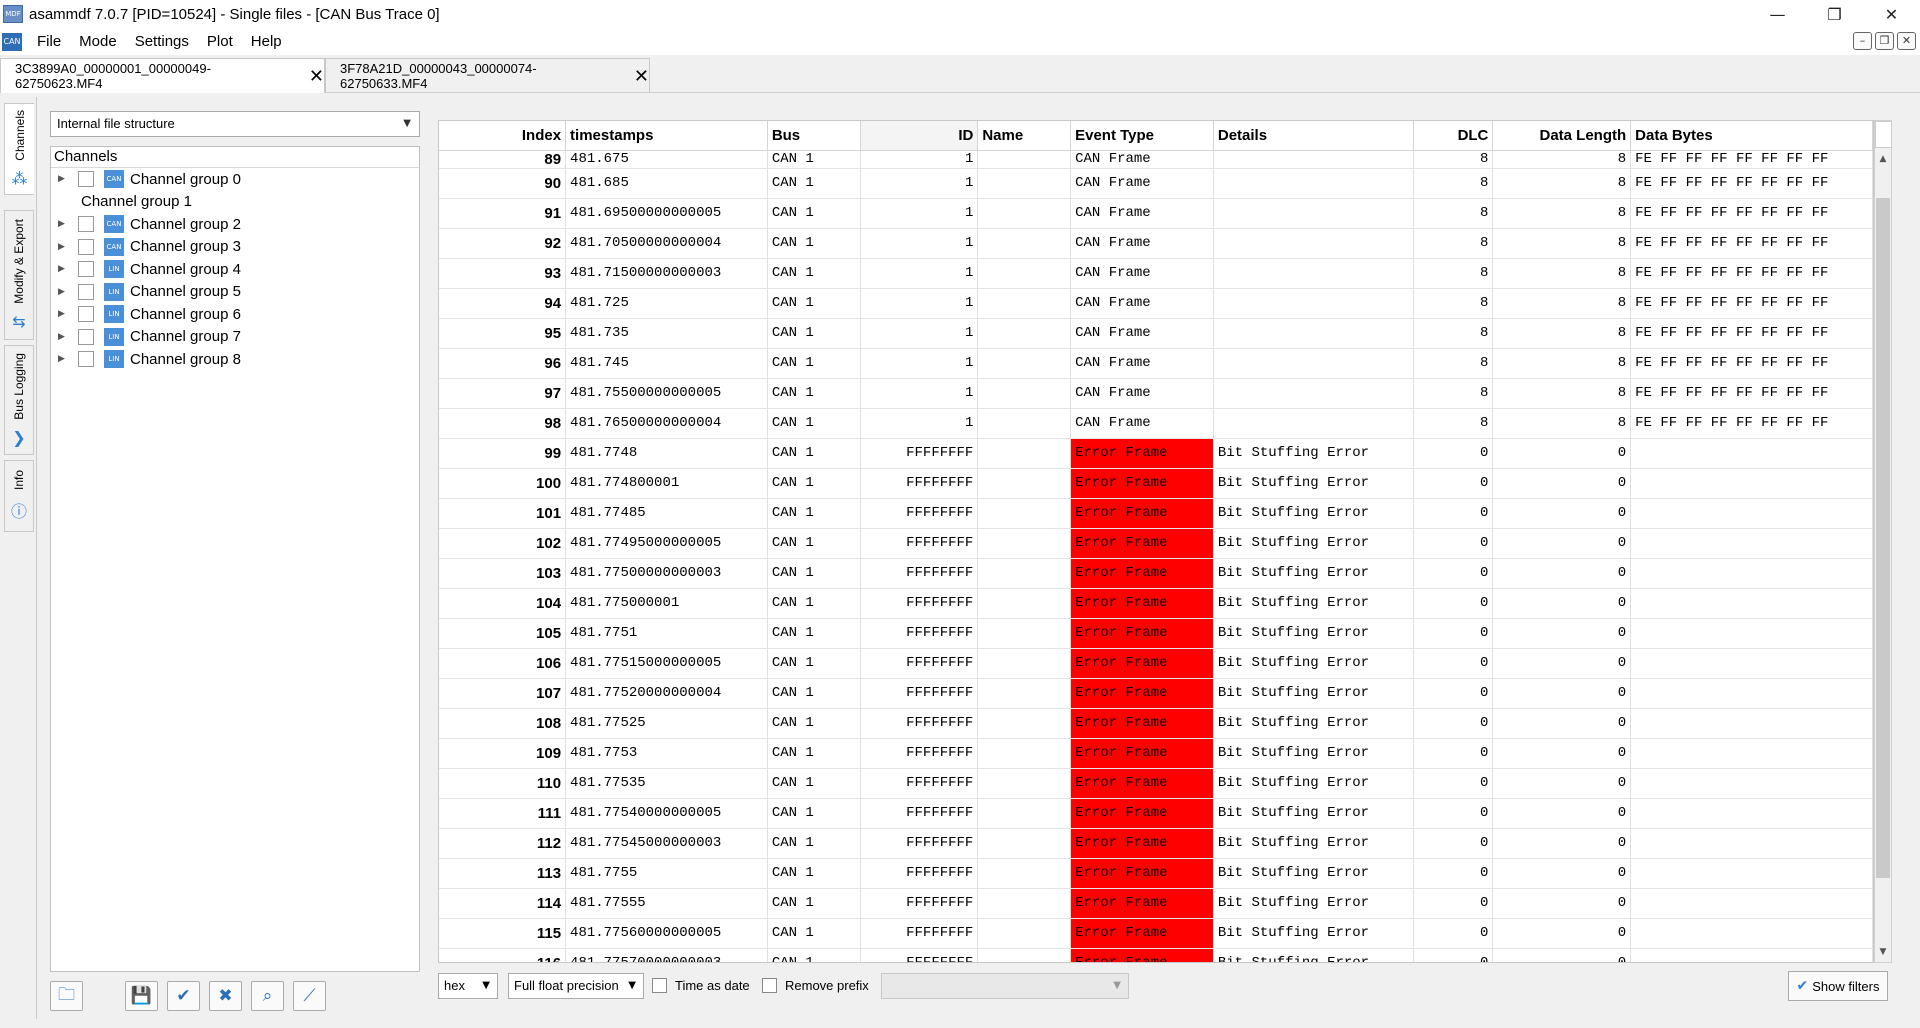  I want to click on tab-modify-export: Modify & Export ⇆, so click(19, 275).